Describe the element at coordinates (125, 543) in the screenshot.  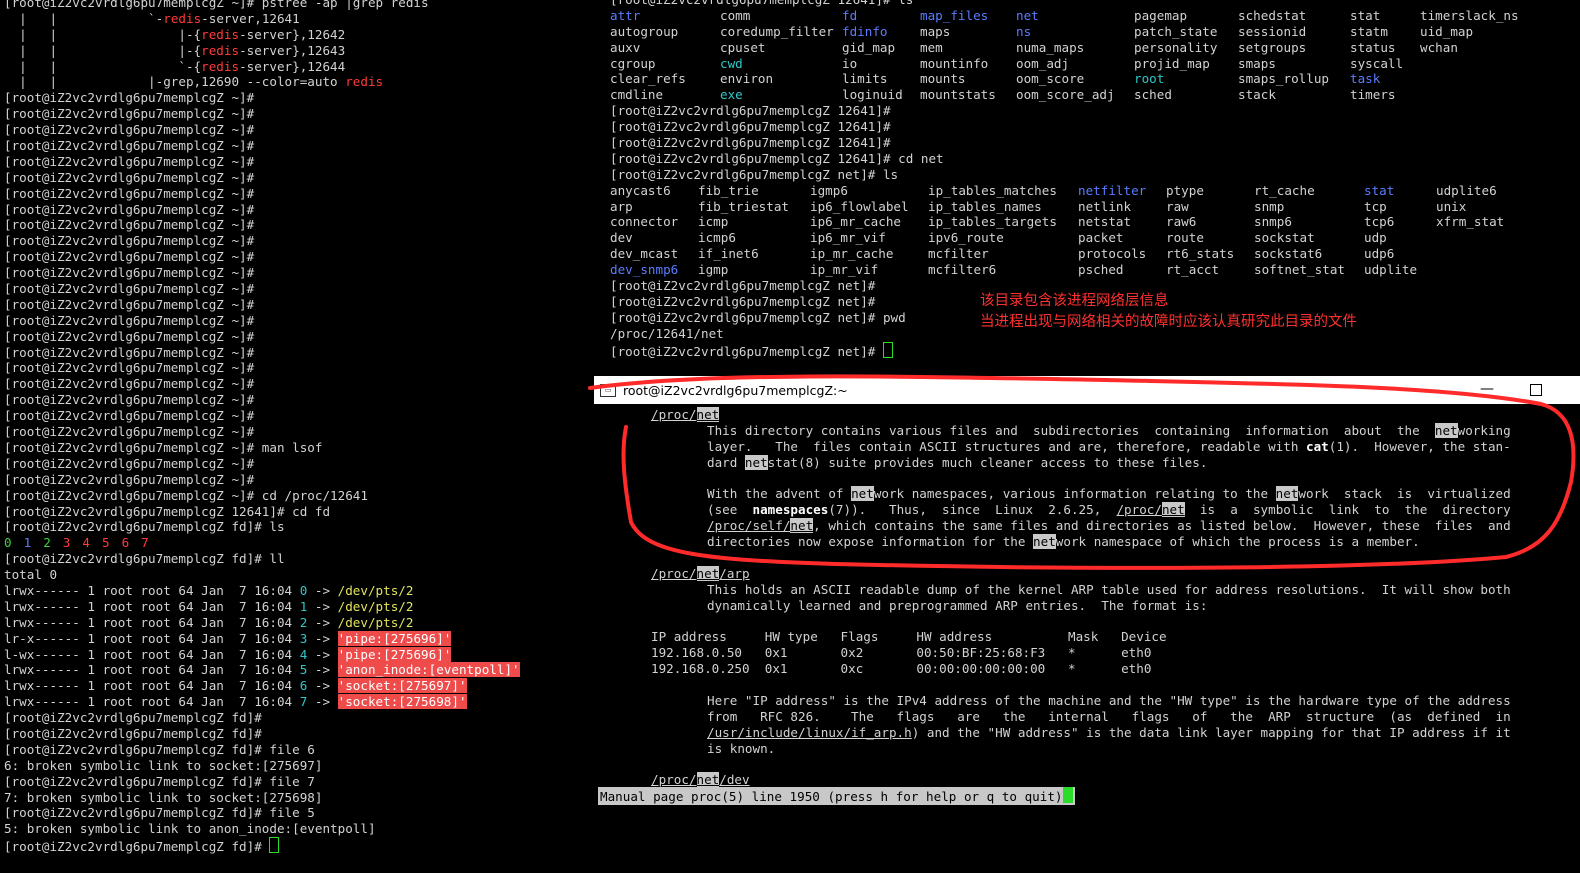
I see `fd-entry: 6` at that location.